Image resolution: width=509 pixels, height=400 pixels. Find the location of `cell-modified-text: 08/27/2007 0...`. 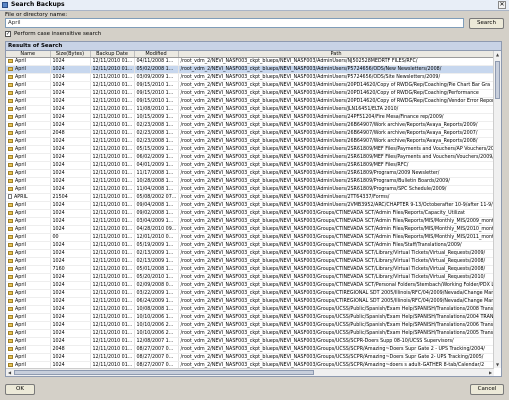

cell-modified-text: 08/27/2007 0... is located at coordinates (155, 357).